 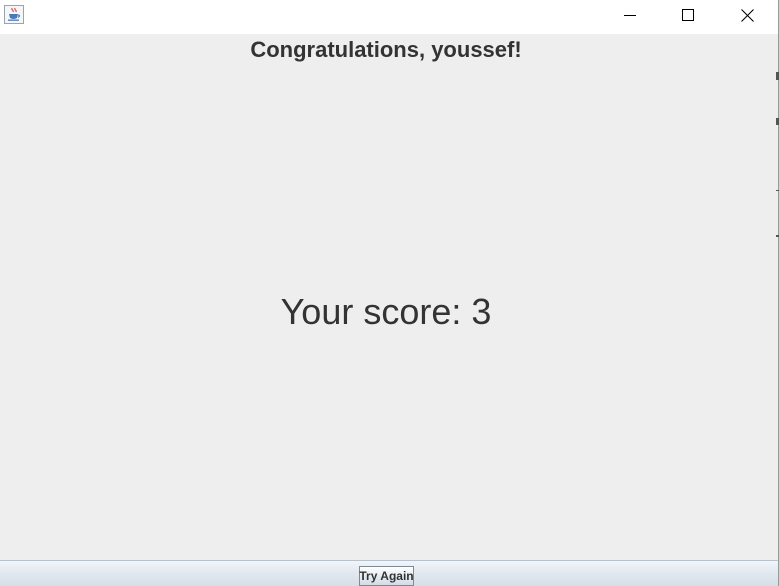 What do you see at coordinates (386, 311) in the screenshot?
I see `score-label: Your score: 3` at bounding box center [386, 311].